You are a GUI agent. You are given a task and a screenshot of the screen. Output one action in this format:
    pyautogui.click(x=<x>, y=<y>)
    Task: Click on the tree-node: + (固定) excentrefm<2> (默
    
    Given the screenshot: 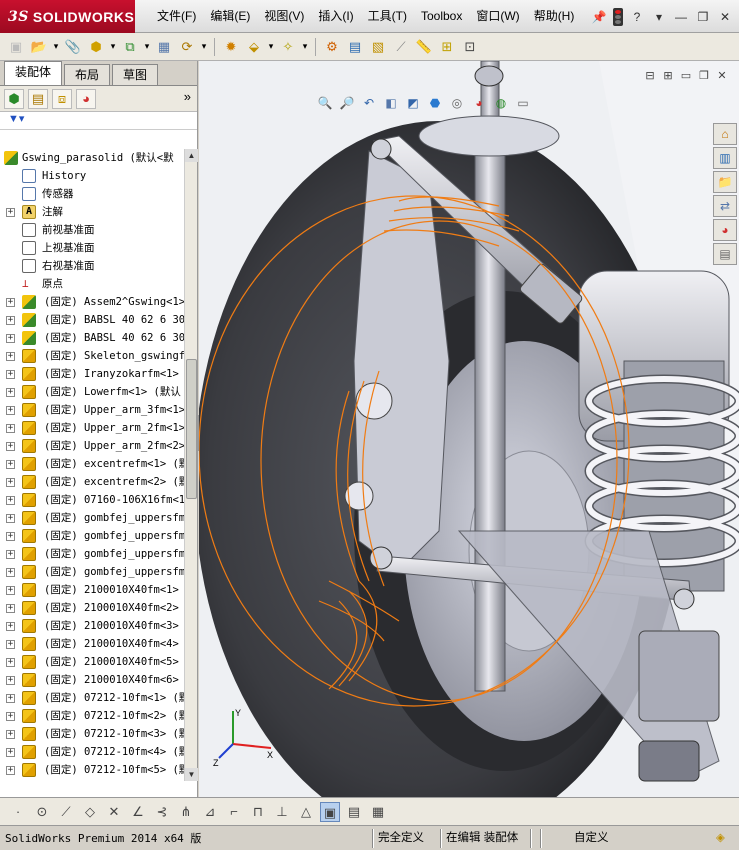 What is the action you would take?
    pyautogui.click(x=92, y=482)
    